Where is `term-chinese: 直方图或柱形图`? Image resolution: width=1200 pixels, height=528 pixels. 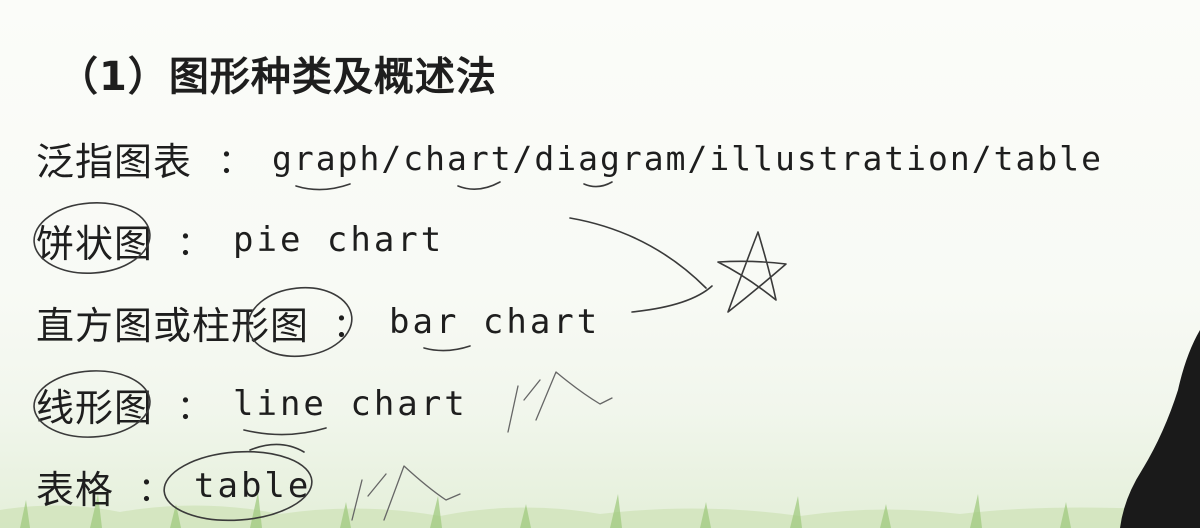 term-chinese: 直方图或柱形图 is located at coordinates (173, 325).